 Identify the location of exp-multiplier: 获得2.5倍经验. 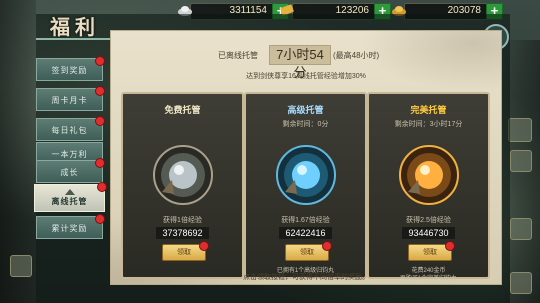
(428, 220).